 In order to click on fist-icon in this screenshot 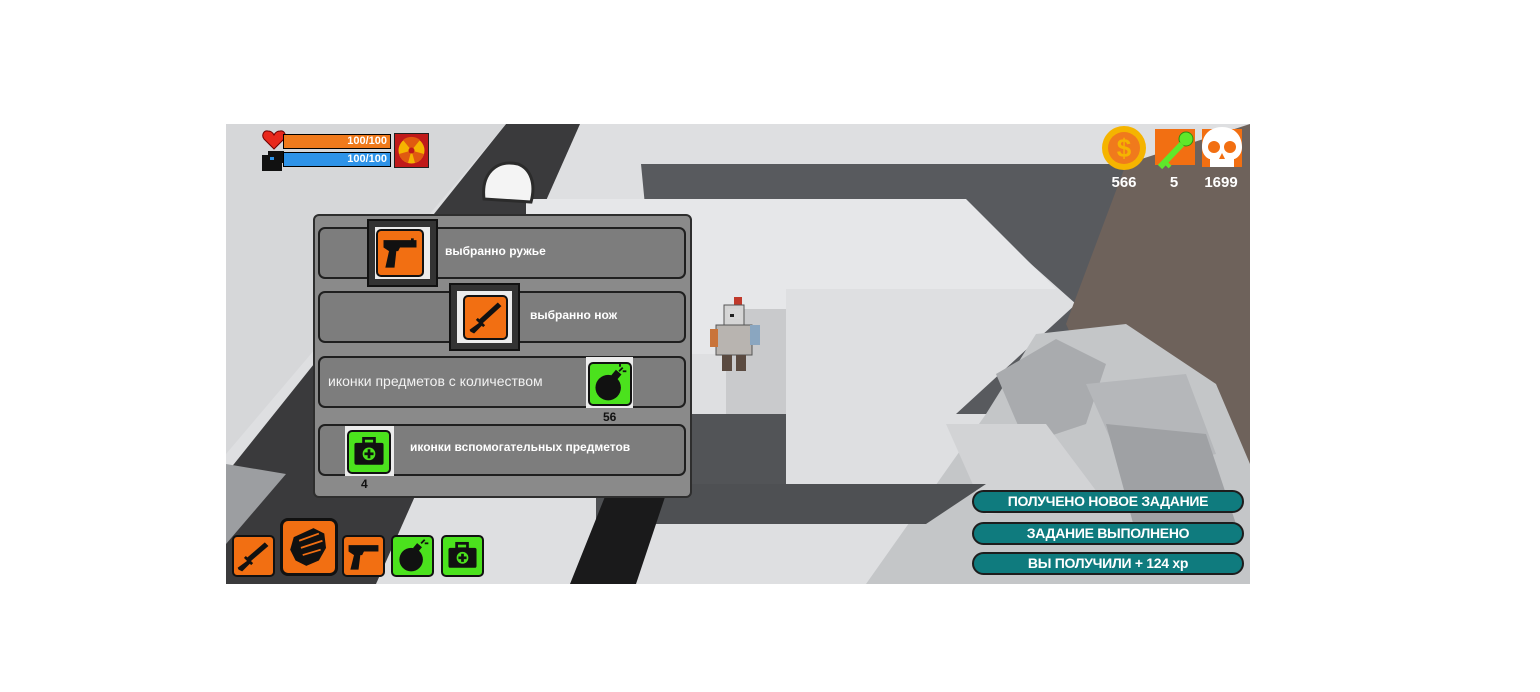, I will do `click(308, 547)`.